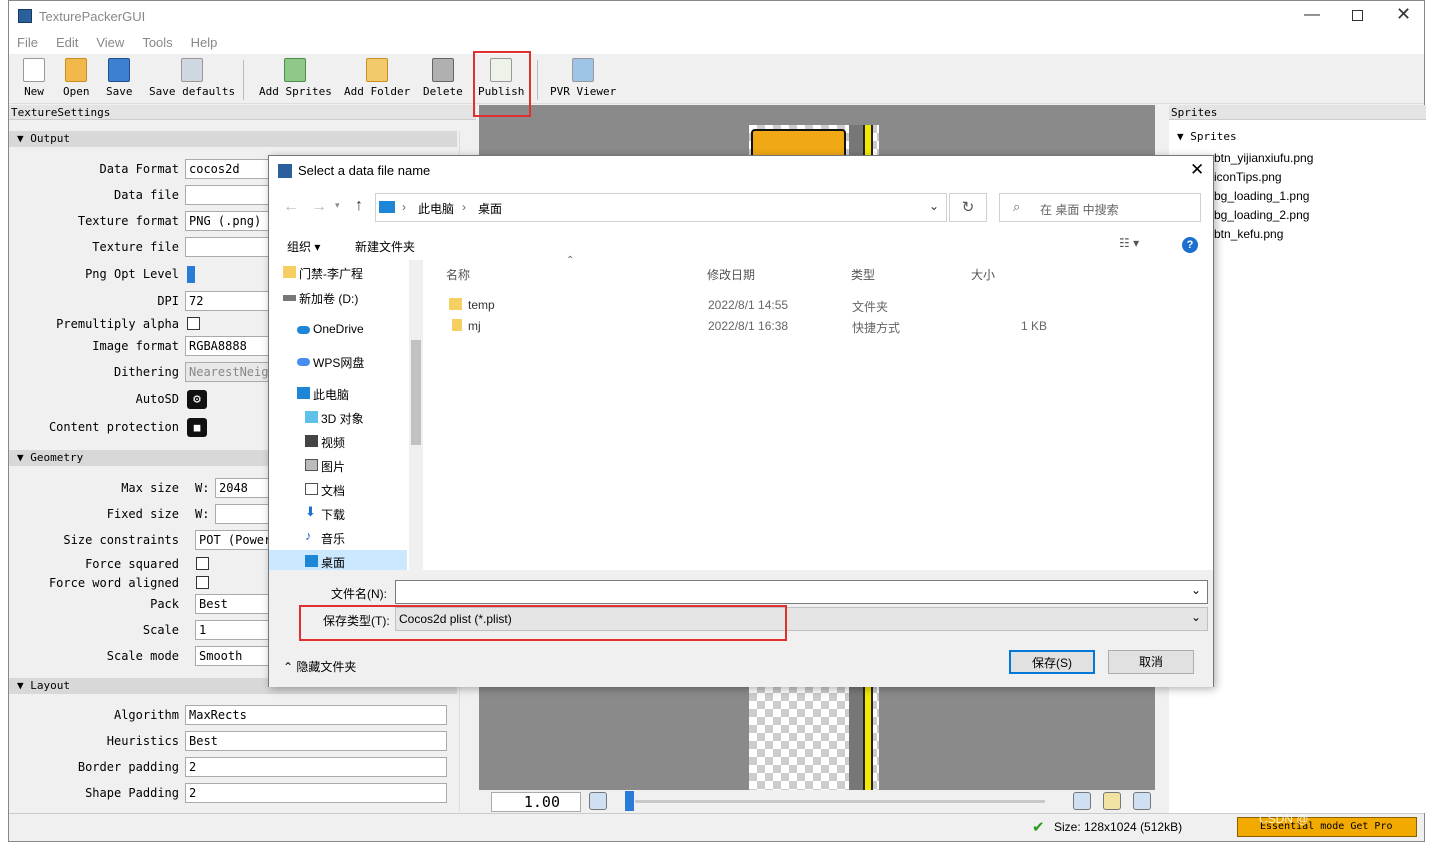 The height and width of the screenshot is (842, 1433). Describe the element at coordinates (583, 78) in the screenshot. I see `pvr-viewer-button: PVR Viewer` at that location.